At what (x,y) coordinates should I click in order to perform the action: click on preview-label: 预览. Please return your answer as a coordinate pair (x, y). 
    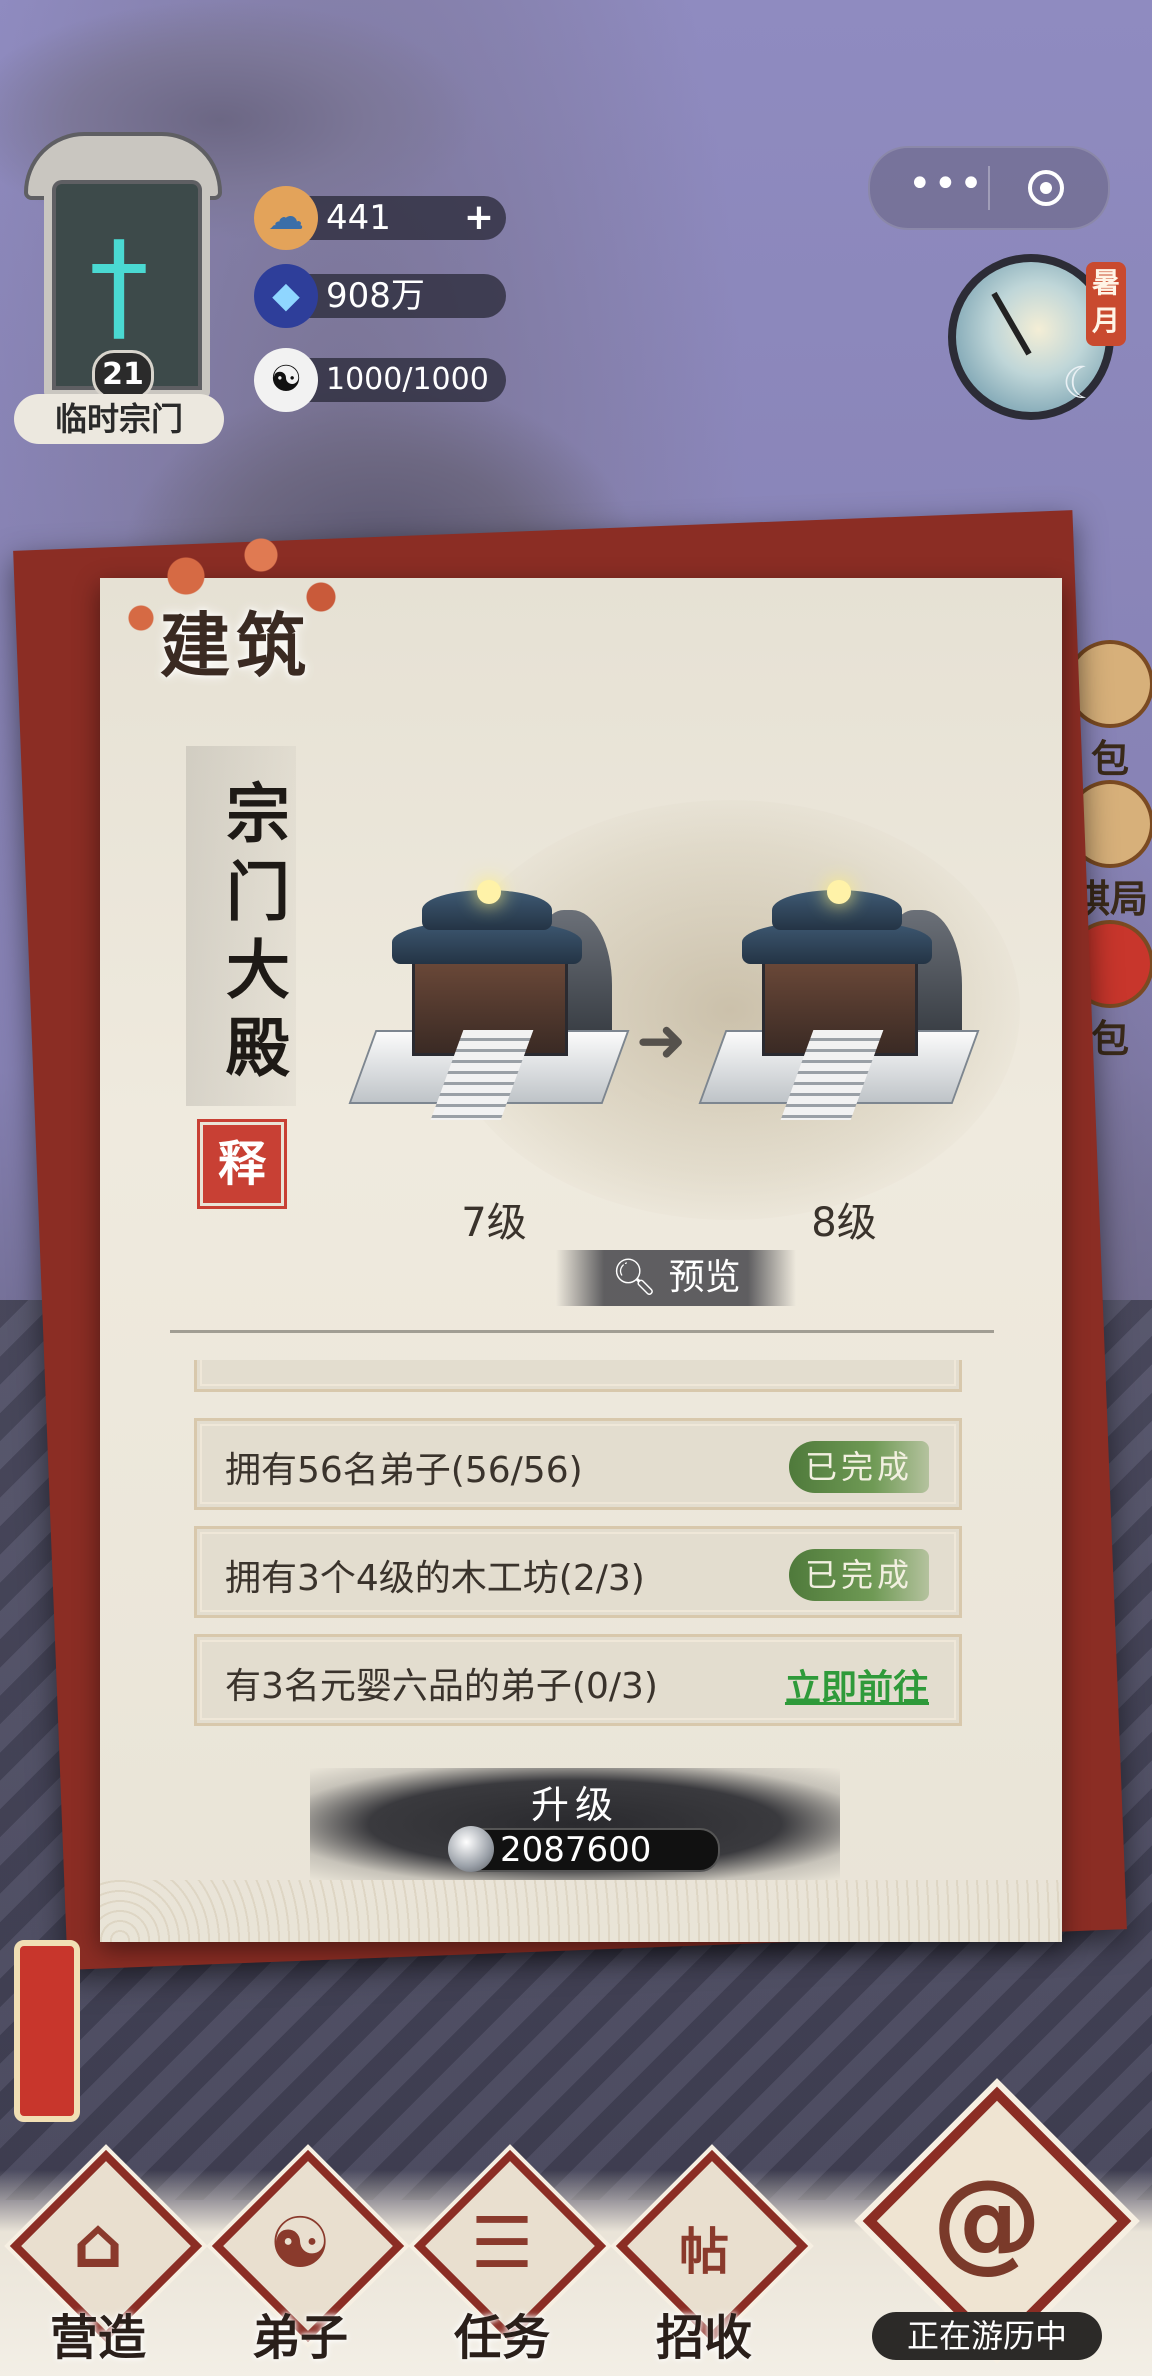
    Looking at the image, I should click on (704, 1277).